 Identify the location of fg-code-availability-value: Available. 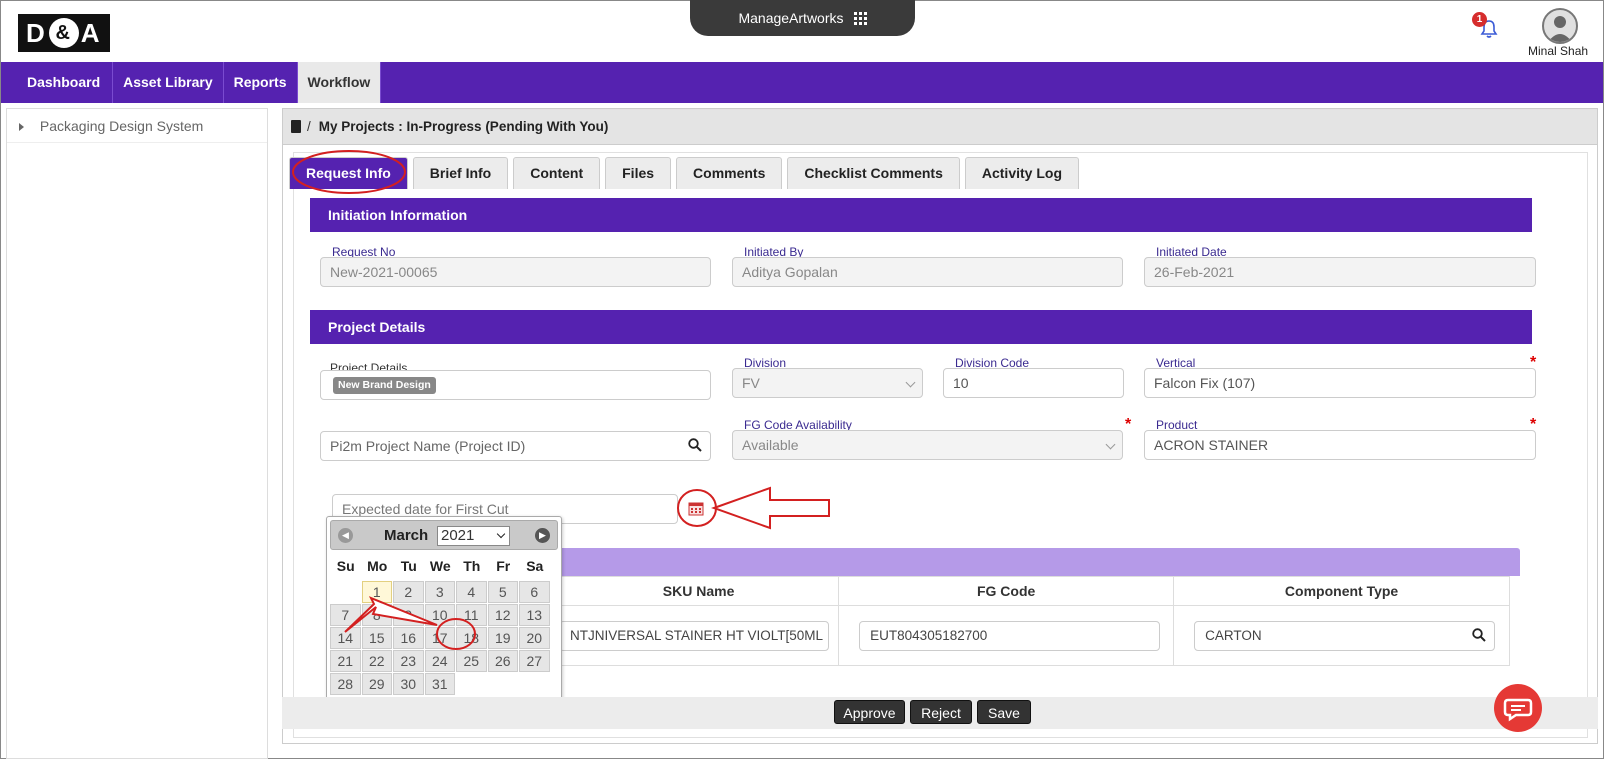
(770, 445).